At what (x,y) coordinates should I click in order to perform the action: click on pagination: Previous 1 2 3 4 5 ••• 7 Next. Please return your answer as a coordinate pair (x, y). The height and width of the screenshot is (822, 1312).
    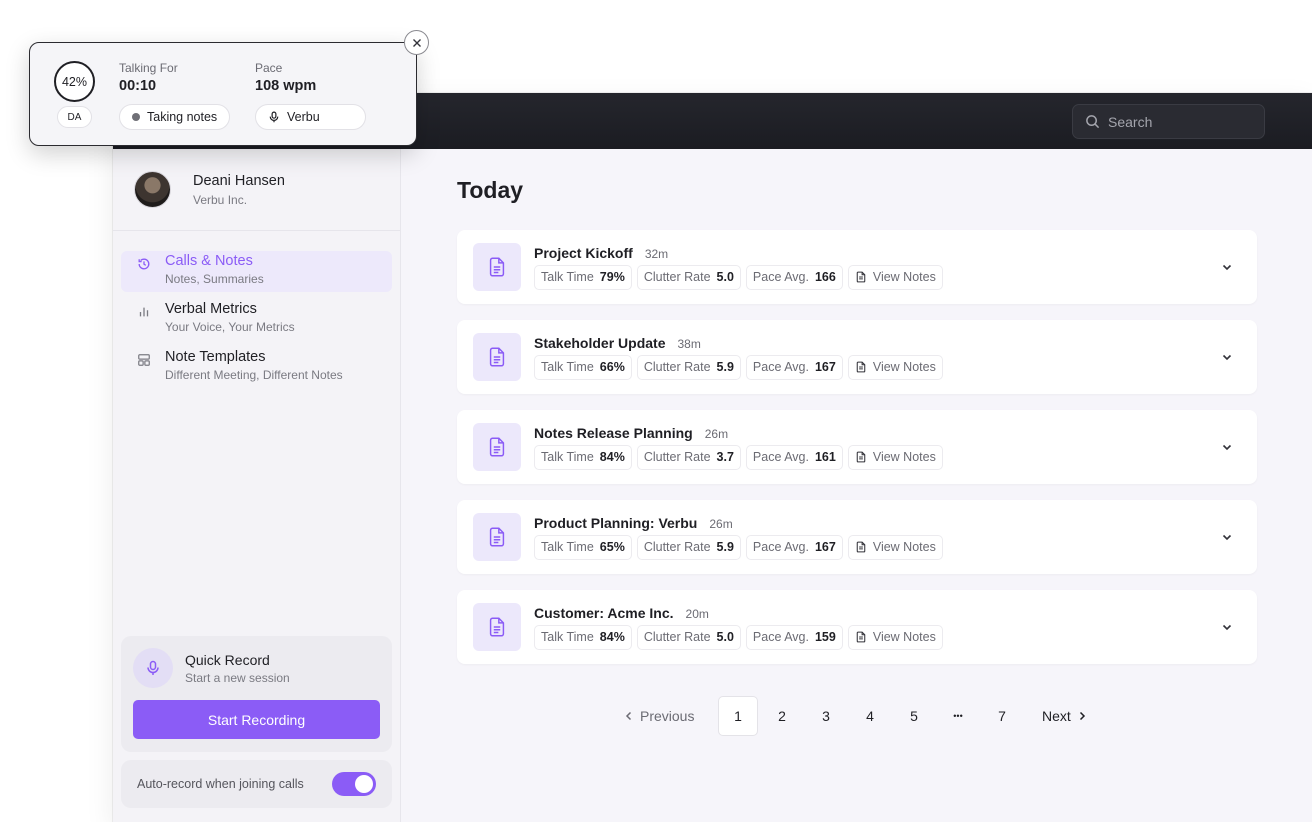
    Looking at the image, I should click on (855, 716).